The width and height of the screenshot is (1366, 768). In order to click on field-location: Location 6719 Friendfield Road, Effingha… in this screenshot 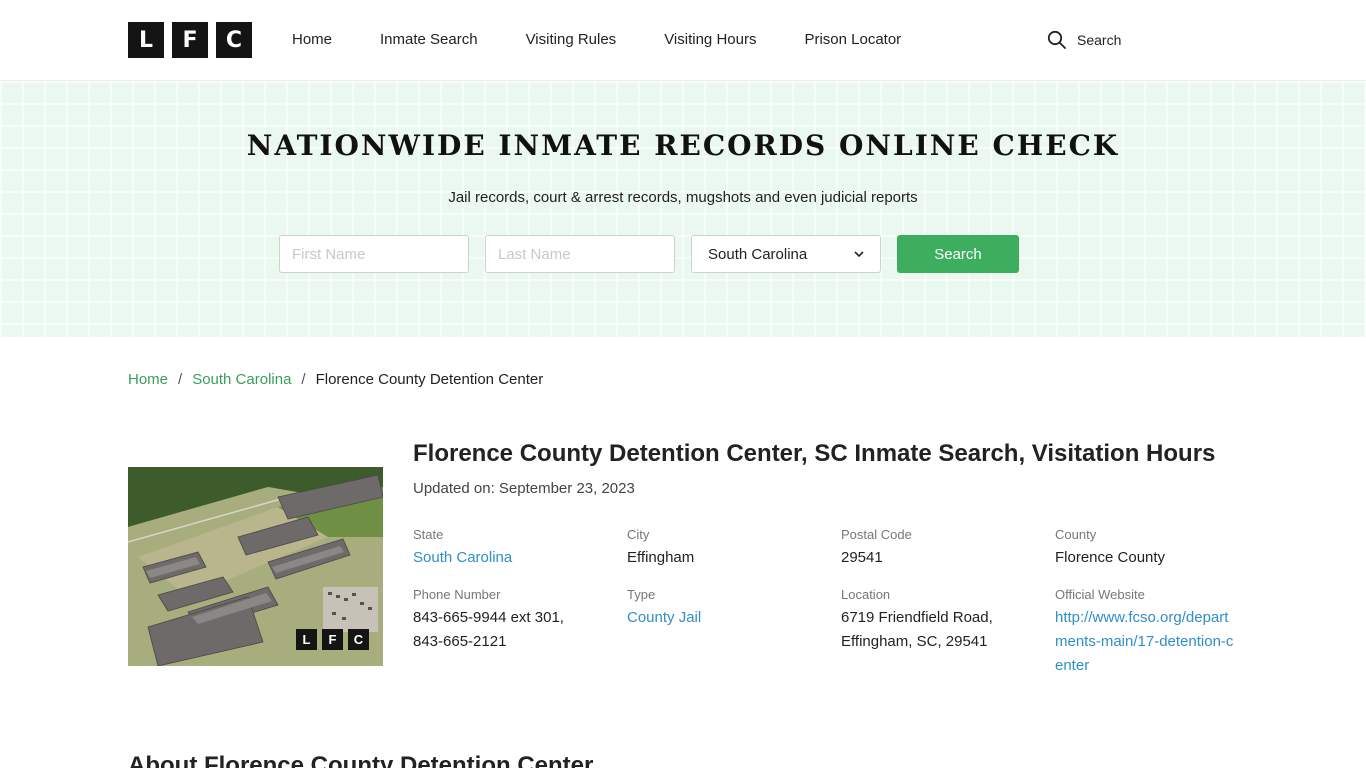, I will do `click(931, 620)`.